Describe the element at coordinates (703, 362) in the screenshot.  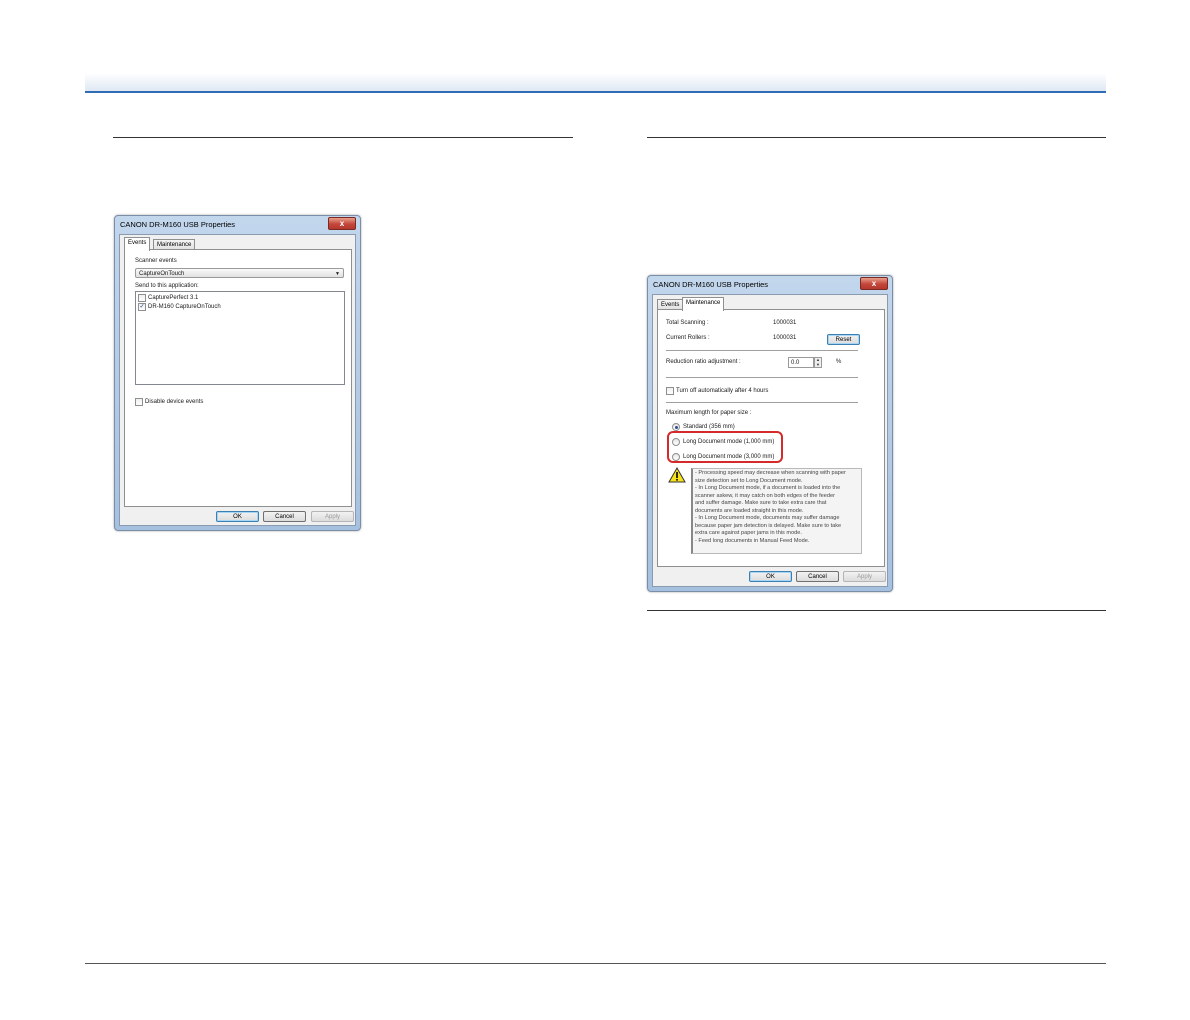
I see `reduction-ratio-label: Reduction ratio adjustment :` at that location.